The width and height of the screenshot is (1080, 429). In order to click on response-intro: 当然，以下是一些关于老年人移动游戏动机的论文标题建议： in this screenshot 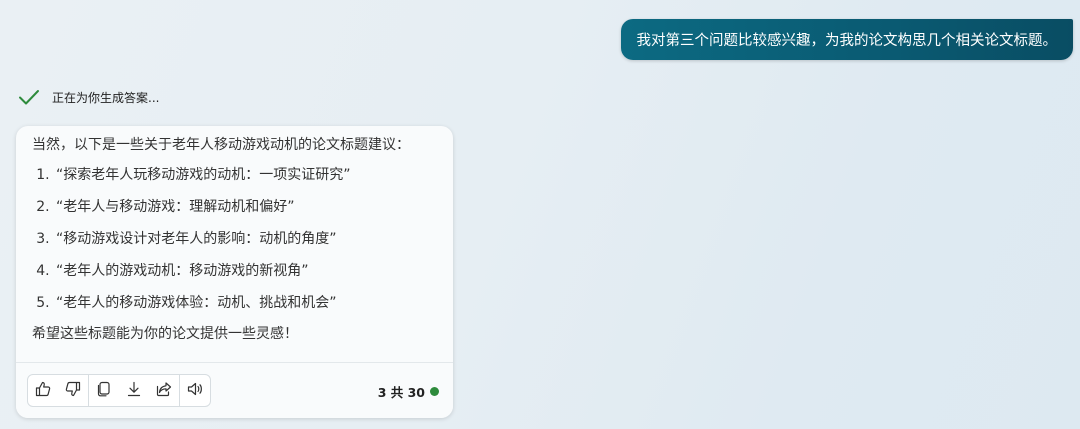, I will do `click(221, 145)`.